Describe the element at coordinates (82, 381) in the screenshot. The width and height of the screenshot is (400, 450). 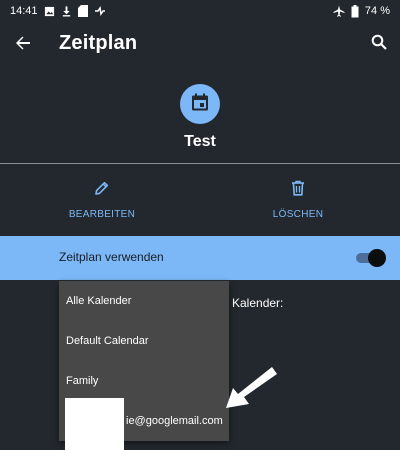
I see `menu-item-label: Family` at that location.